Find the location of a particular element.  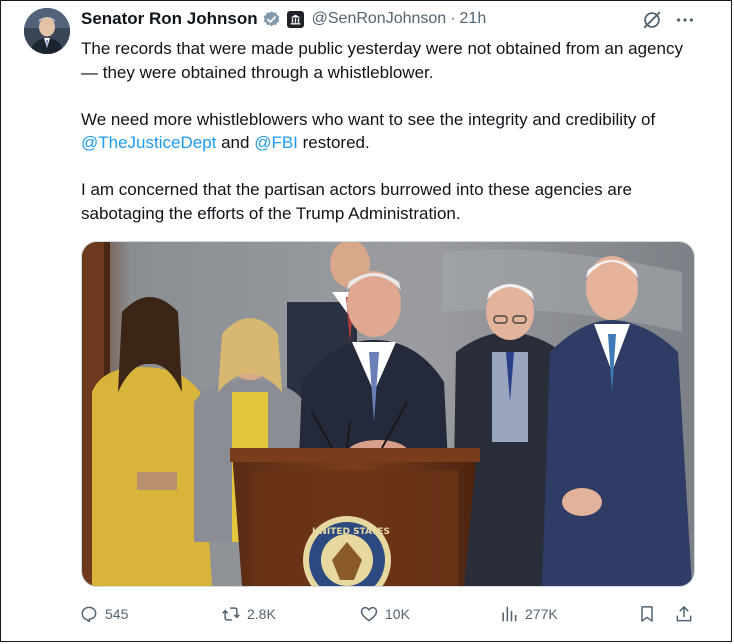

share-button is located at coordinates (684, 614).